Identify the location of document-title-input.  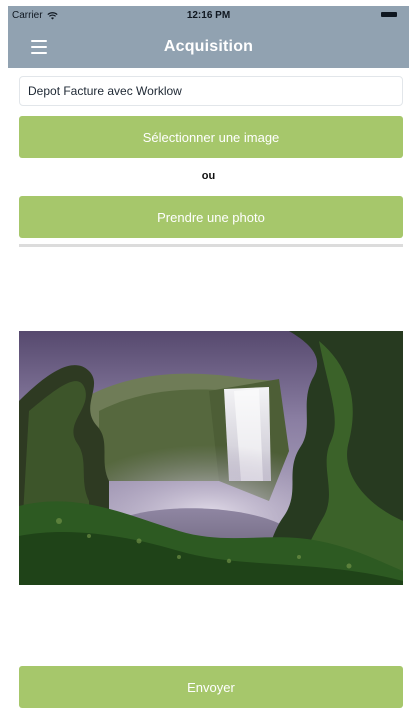
(211, 91).